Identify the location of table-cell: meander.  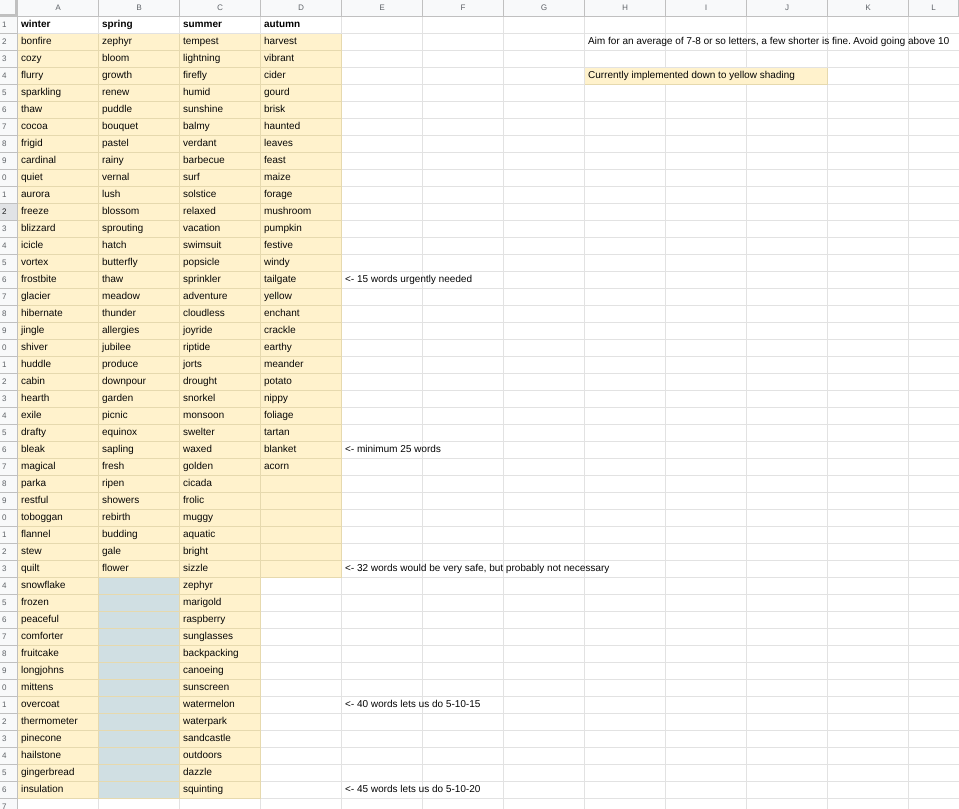
(301, 365).